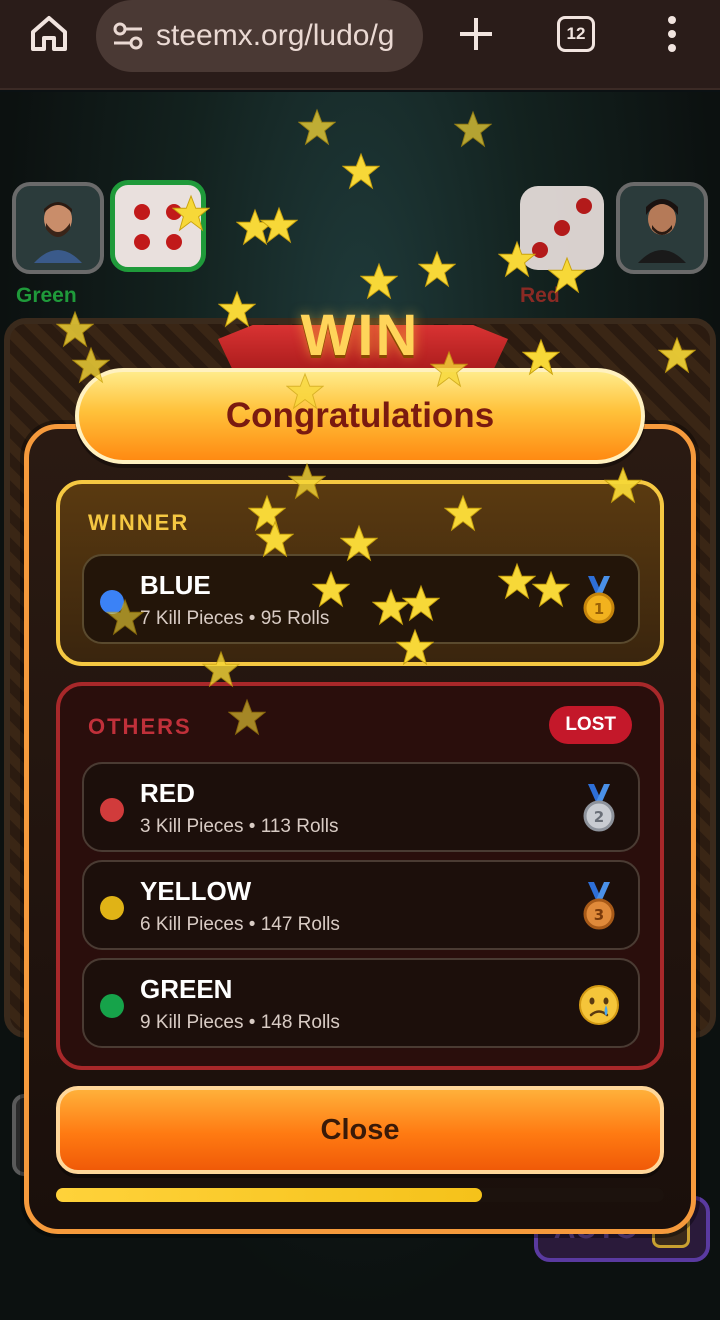 The image size is (720, 1320). I want to click on tab-count: 12, so click(576, 33).